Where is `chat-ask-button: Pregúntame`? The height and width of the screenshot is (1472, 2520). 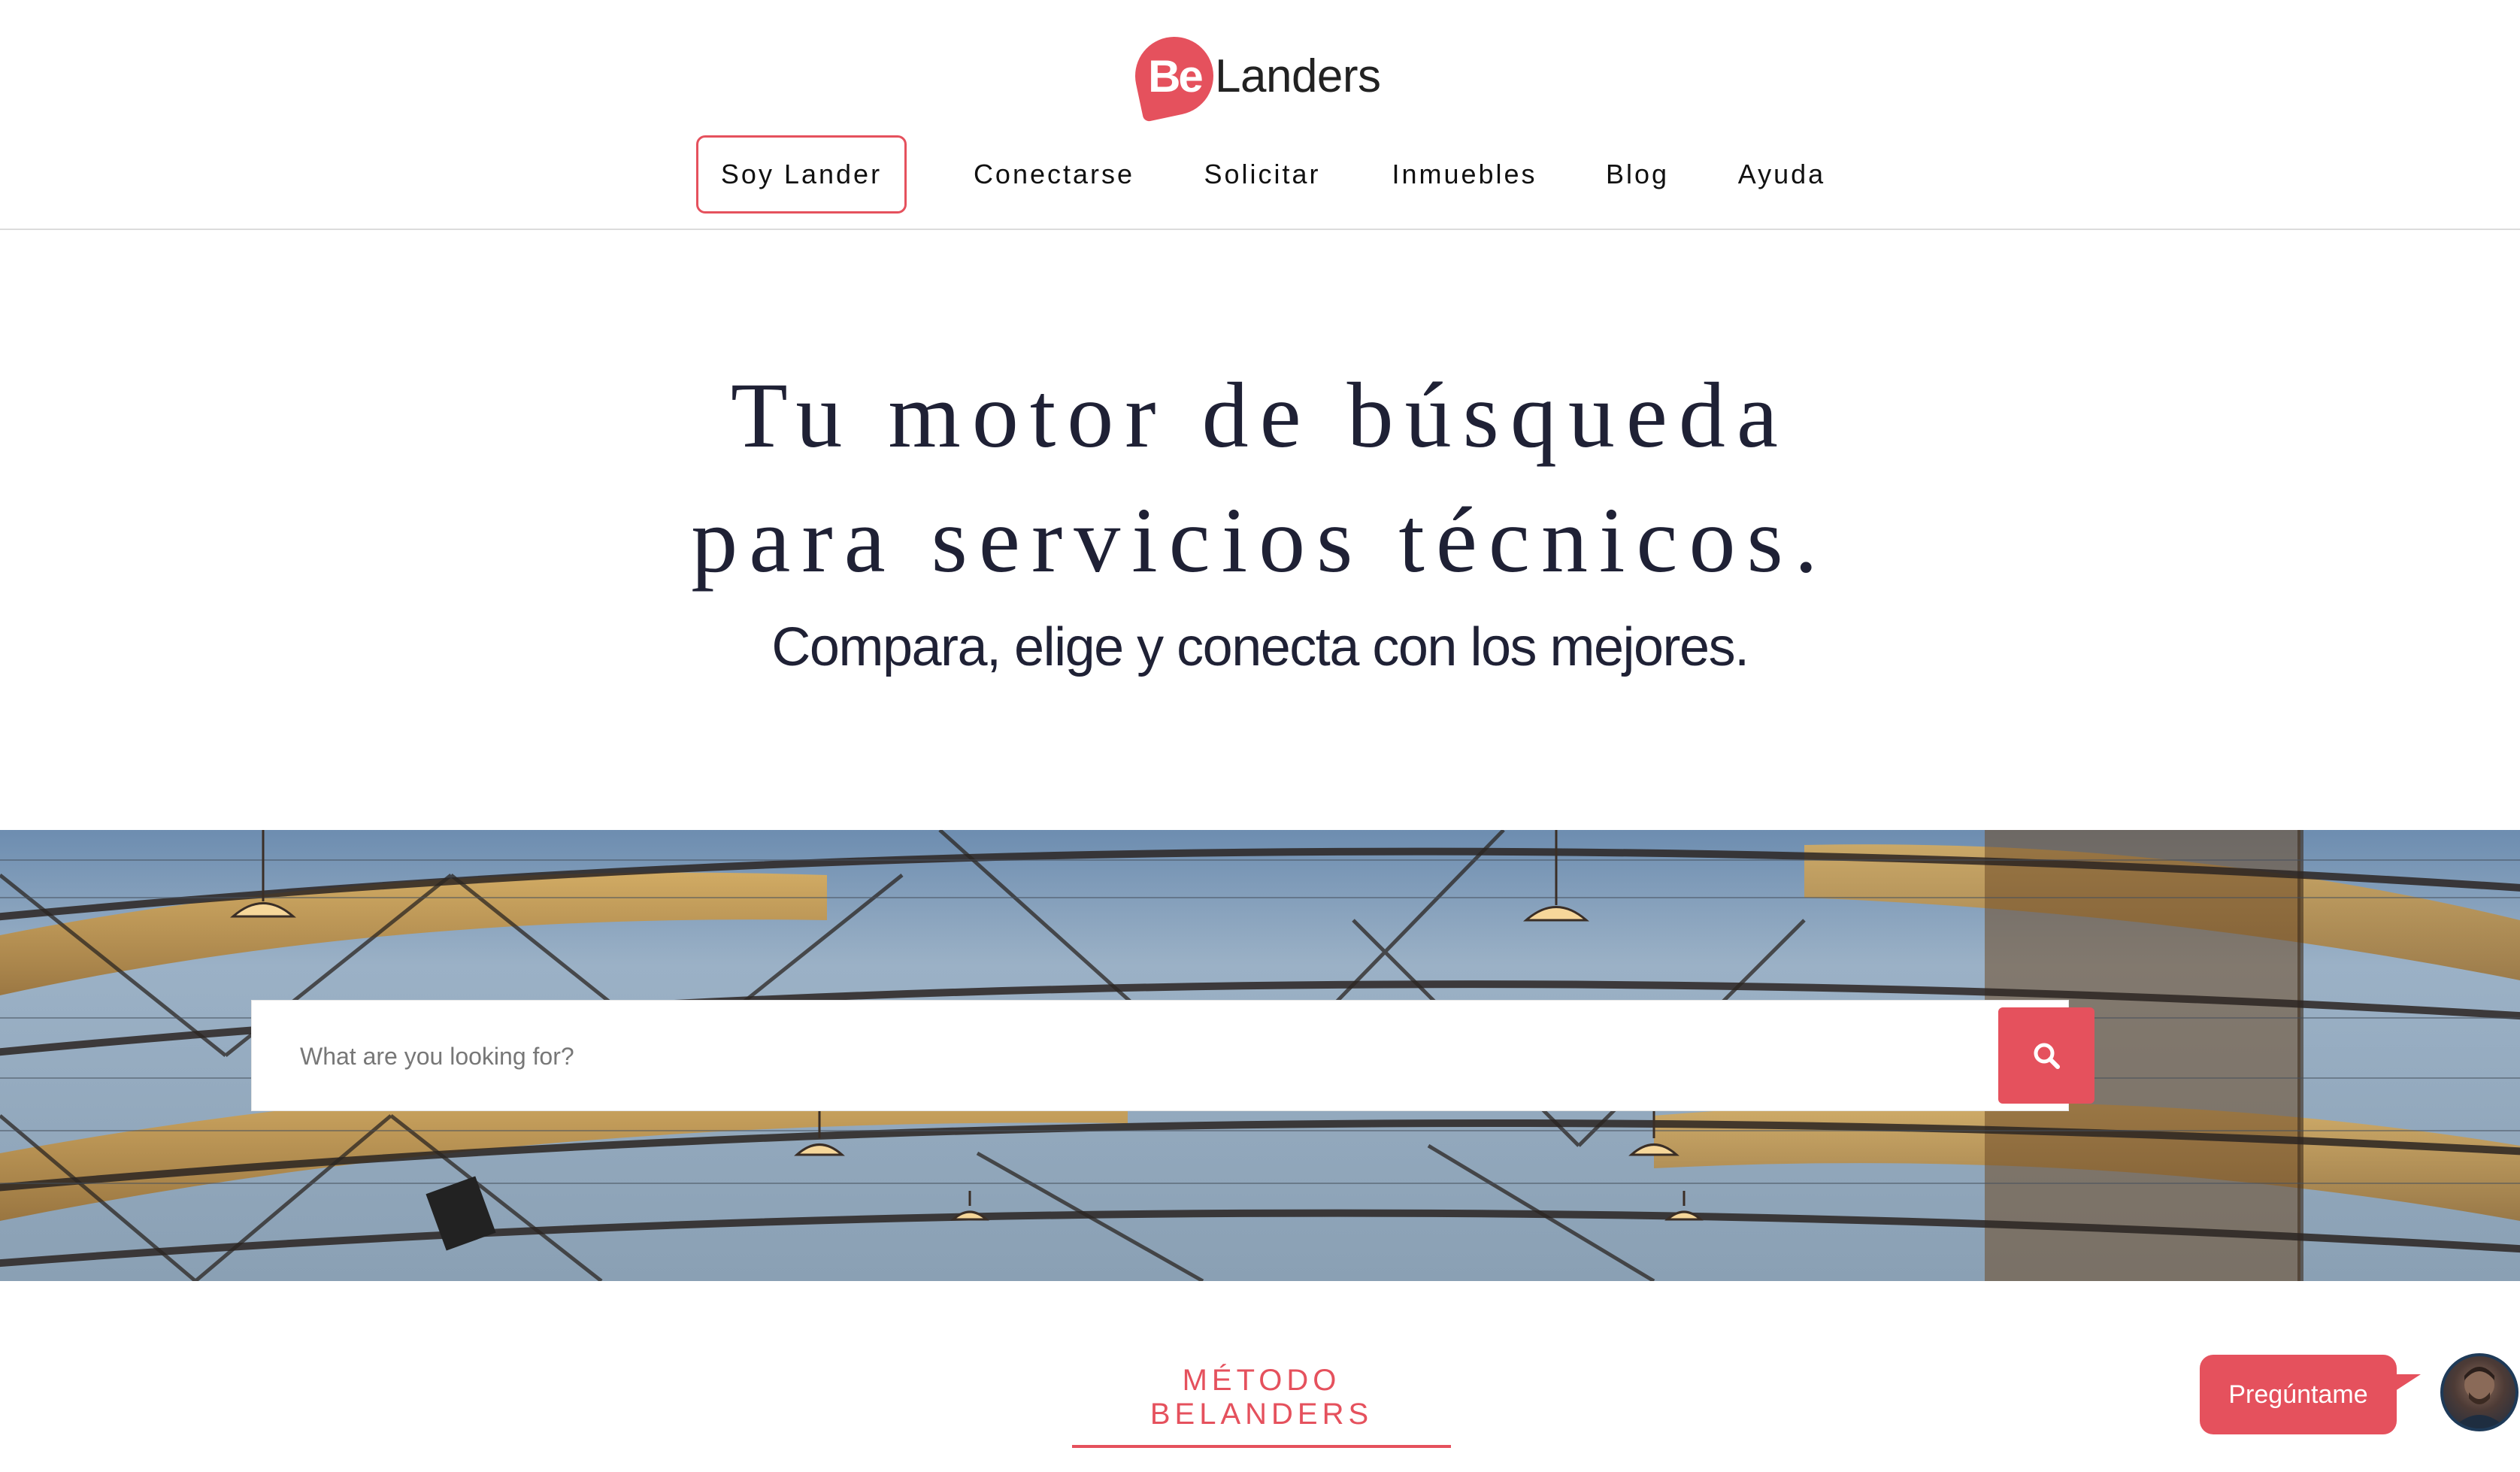
chat-ask-button: Pregúntame is located at coordinates (2298, 1395).